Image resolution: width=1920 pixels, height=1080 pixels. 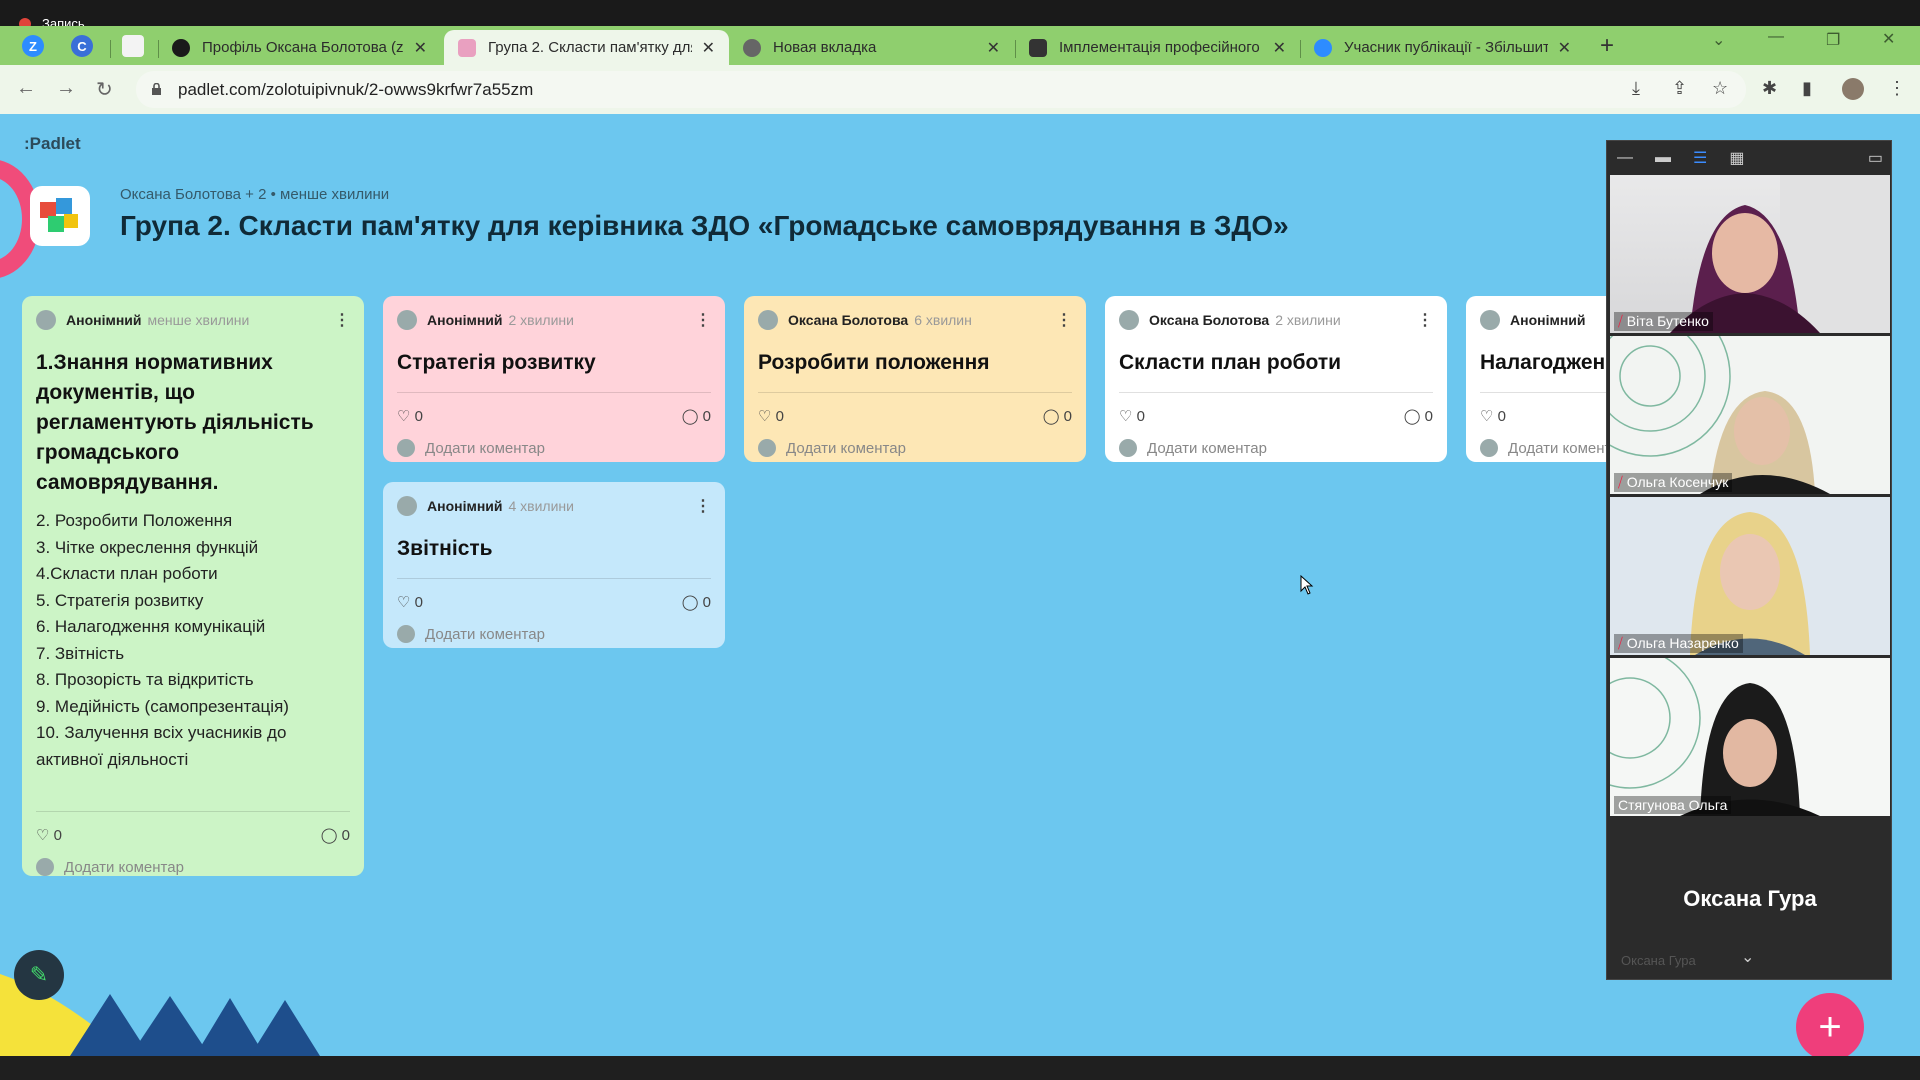 I want to click on video-tile: ⧸ Ольга Косенчук, so click(x=1750, y=415).